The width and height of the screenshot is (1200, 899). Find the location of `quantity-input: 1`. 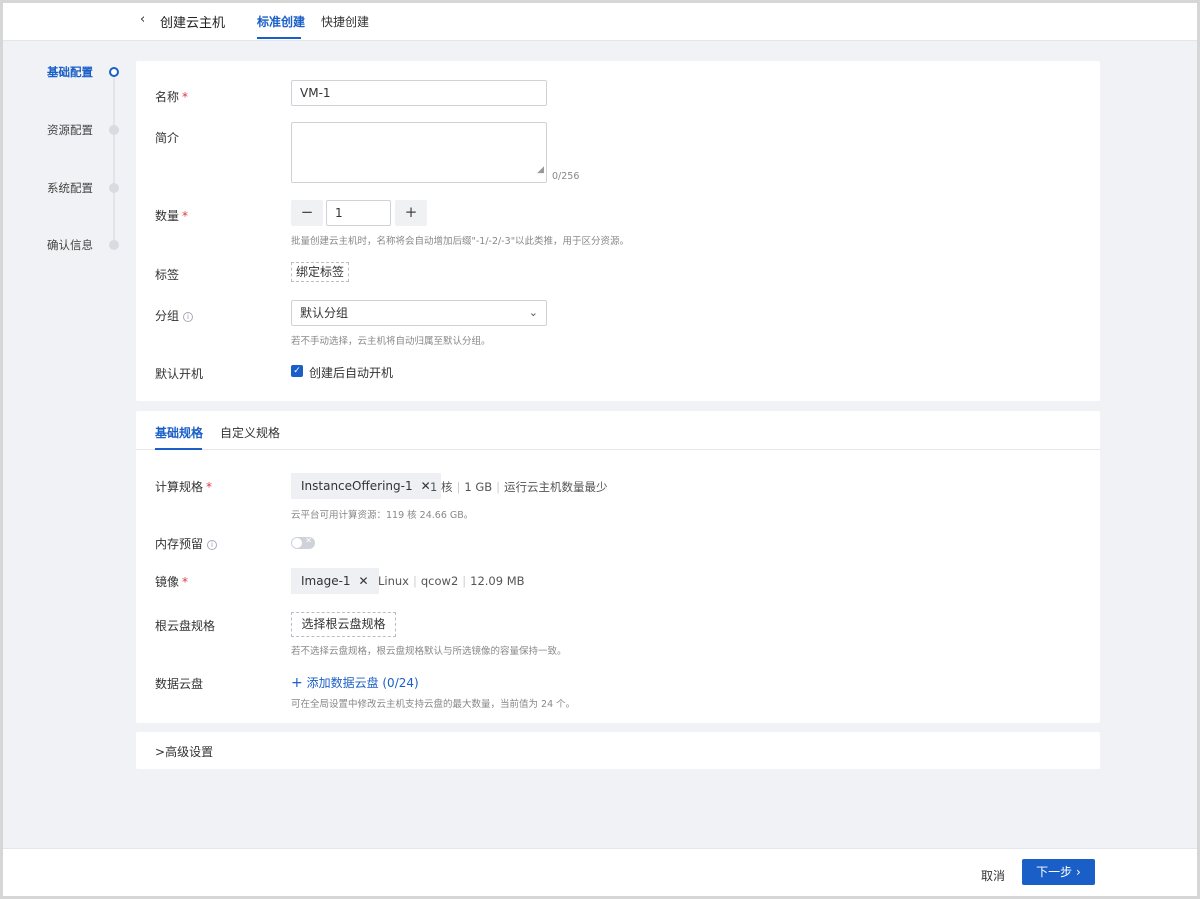

quantity-input: 1 is located at coordinates (358, 213).